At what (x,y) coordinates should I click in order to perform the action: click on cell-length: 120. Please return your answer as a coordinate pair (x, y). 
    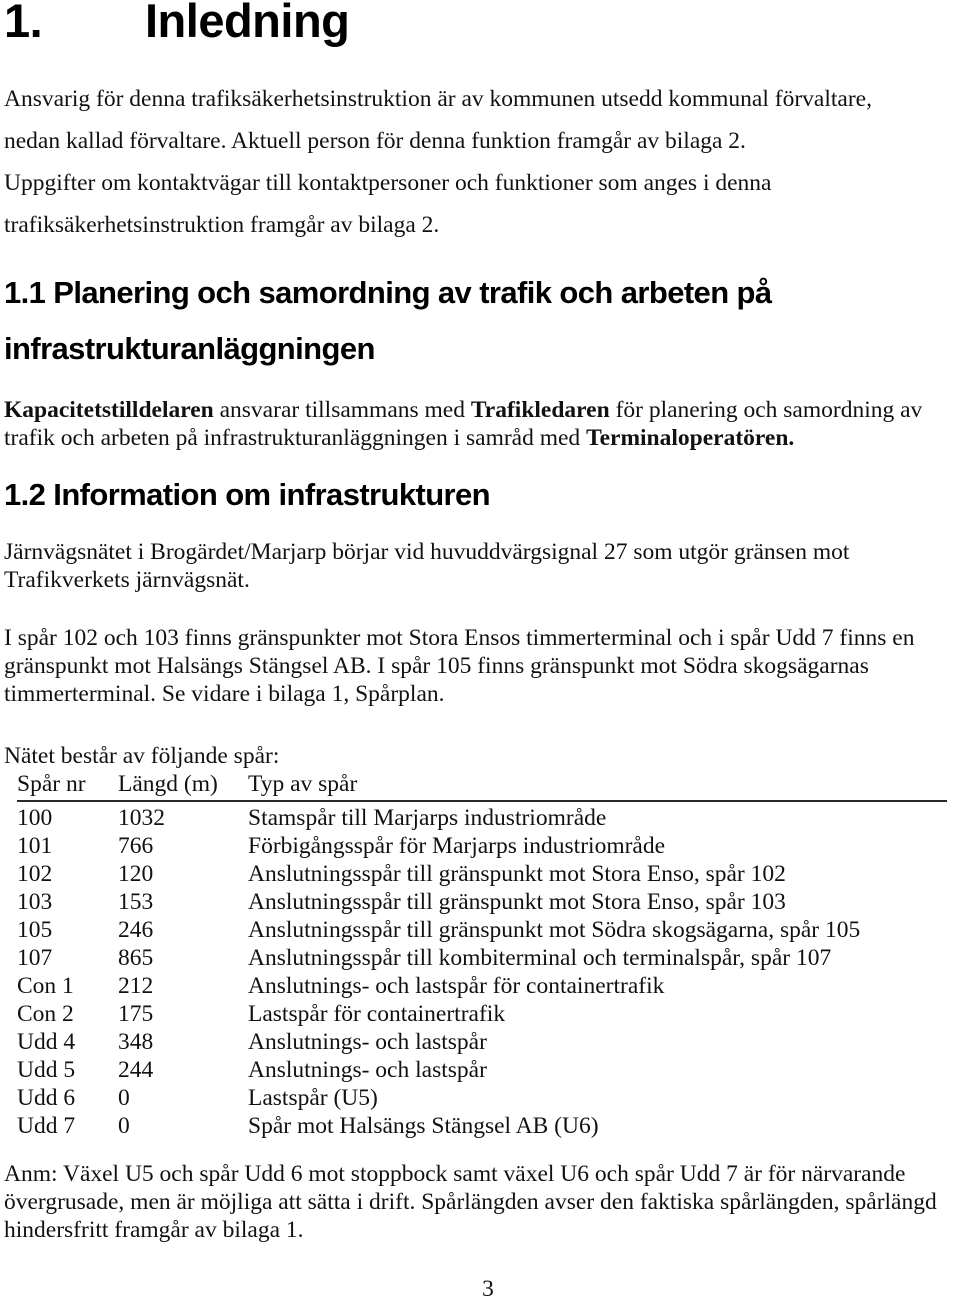
    Looking at the image, I should click on (136, 874).